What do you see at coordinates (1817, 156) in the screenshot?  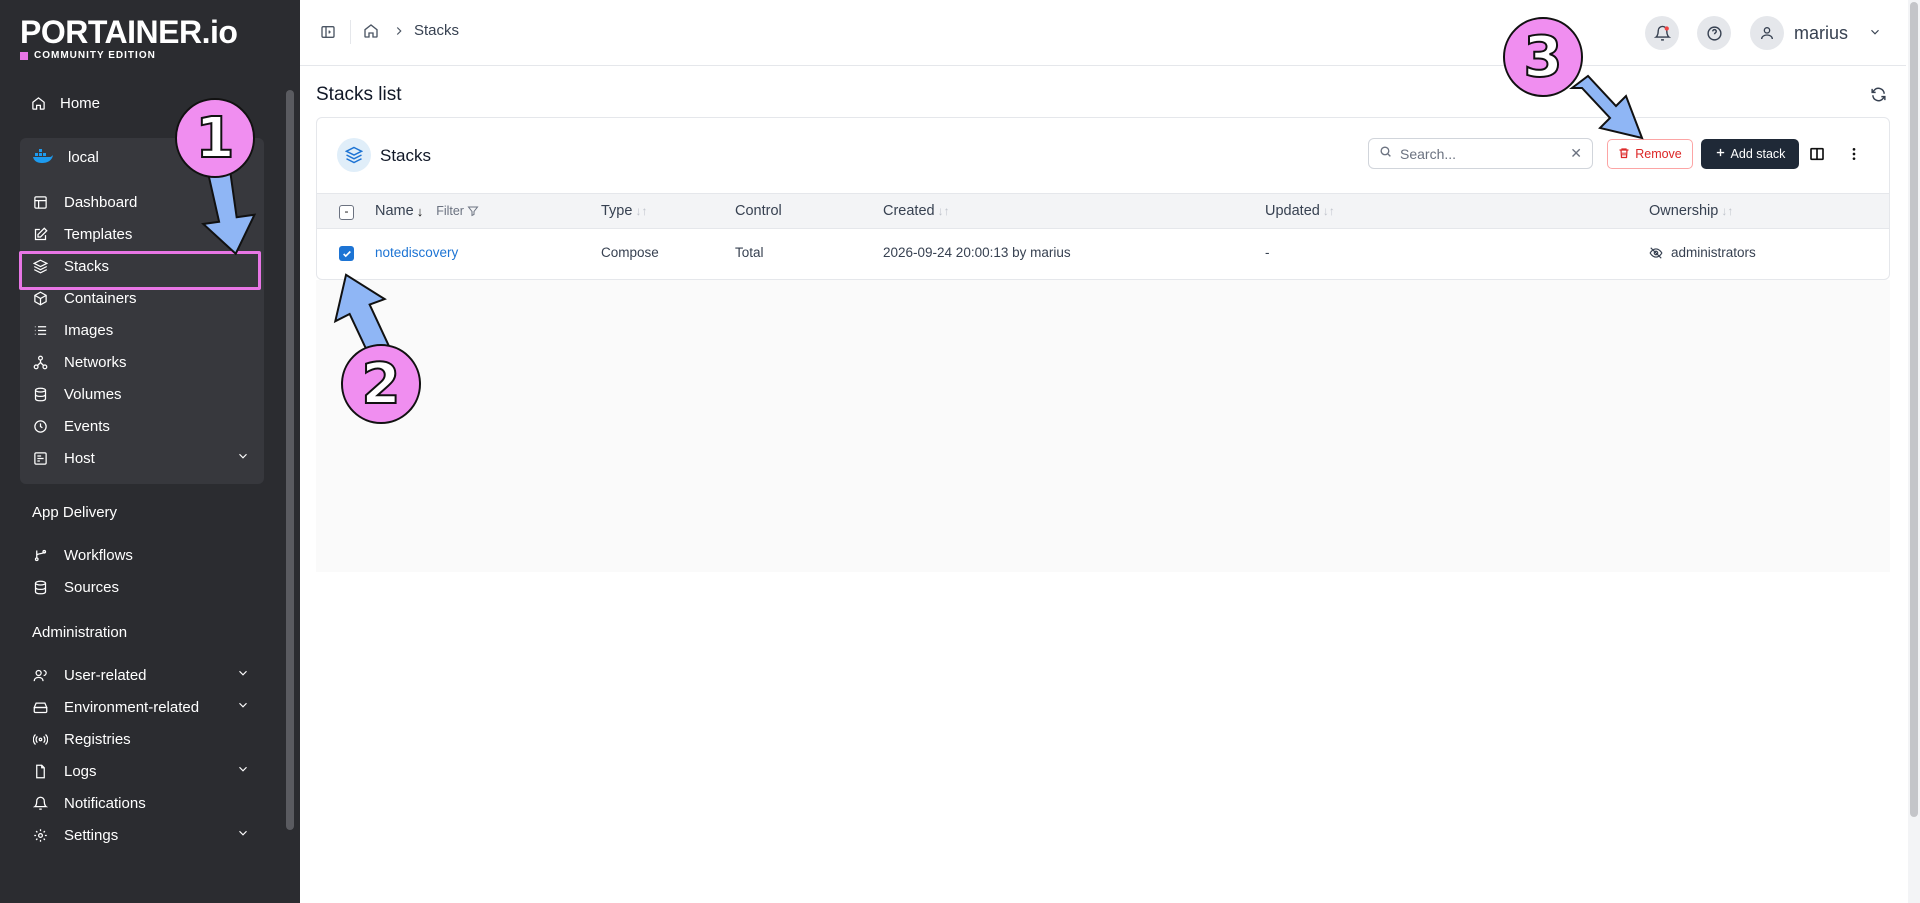 I see `columns-icon` at bounding box center [1817, 156].